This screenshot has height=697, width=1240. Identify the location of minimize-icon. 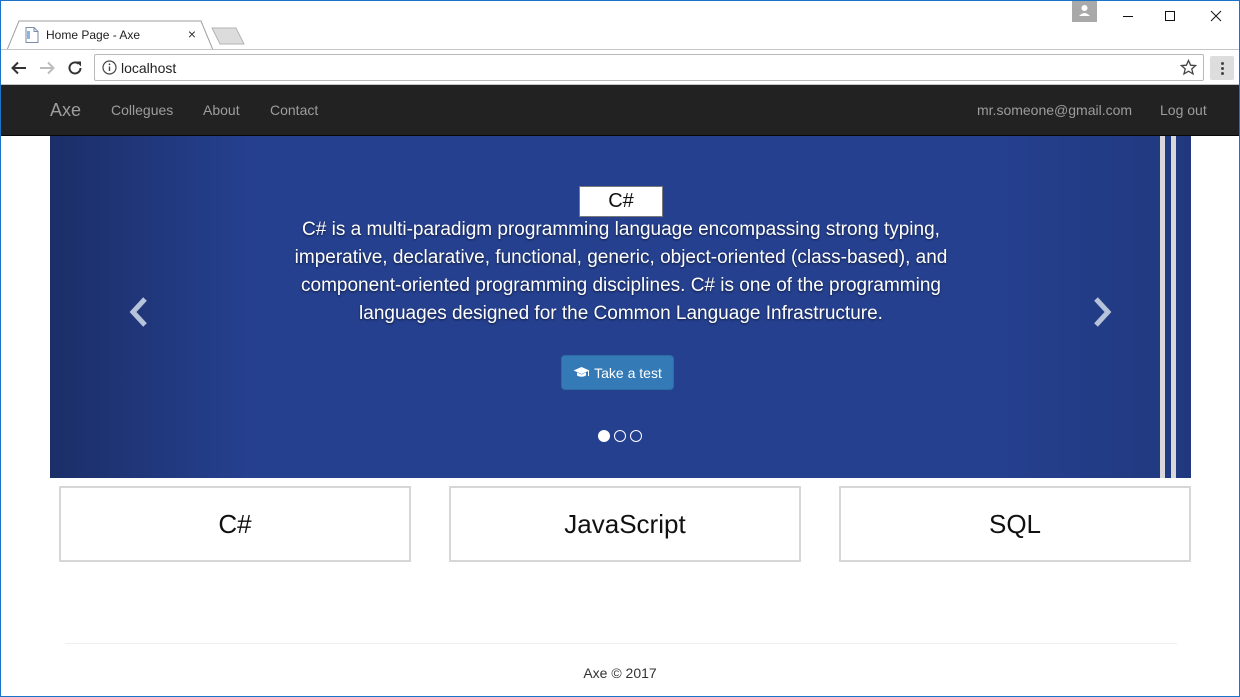
(1128, 16).